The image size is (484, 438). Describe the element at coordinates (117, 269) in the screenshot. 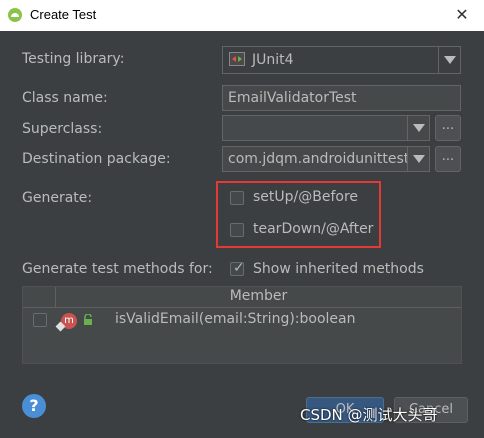

I see `methods-for-label: Generate test methods for:` at that location.